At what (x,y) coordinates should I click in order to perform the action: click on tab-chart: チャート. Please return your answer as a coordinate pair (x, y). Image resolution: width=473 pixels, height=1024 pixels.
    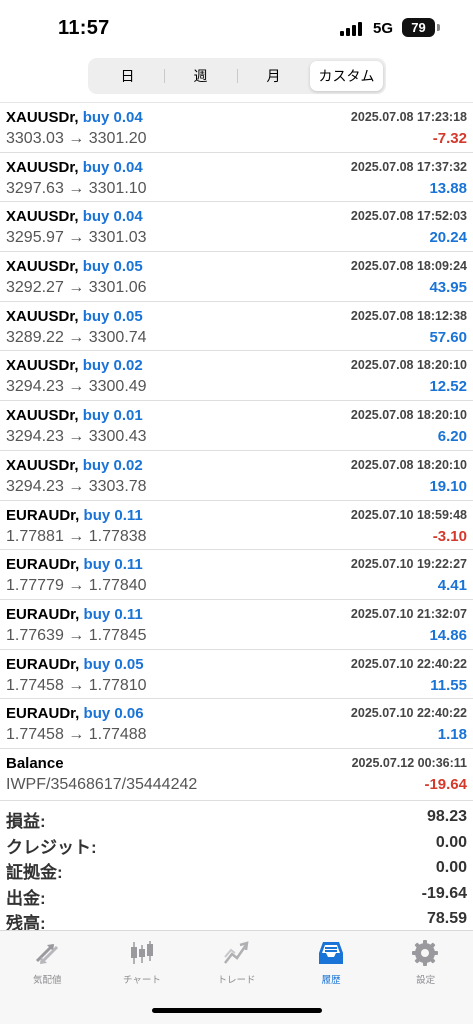
    Looking at the image, I should click on (142, 961).